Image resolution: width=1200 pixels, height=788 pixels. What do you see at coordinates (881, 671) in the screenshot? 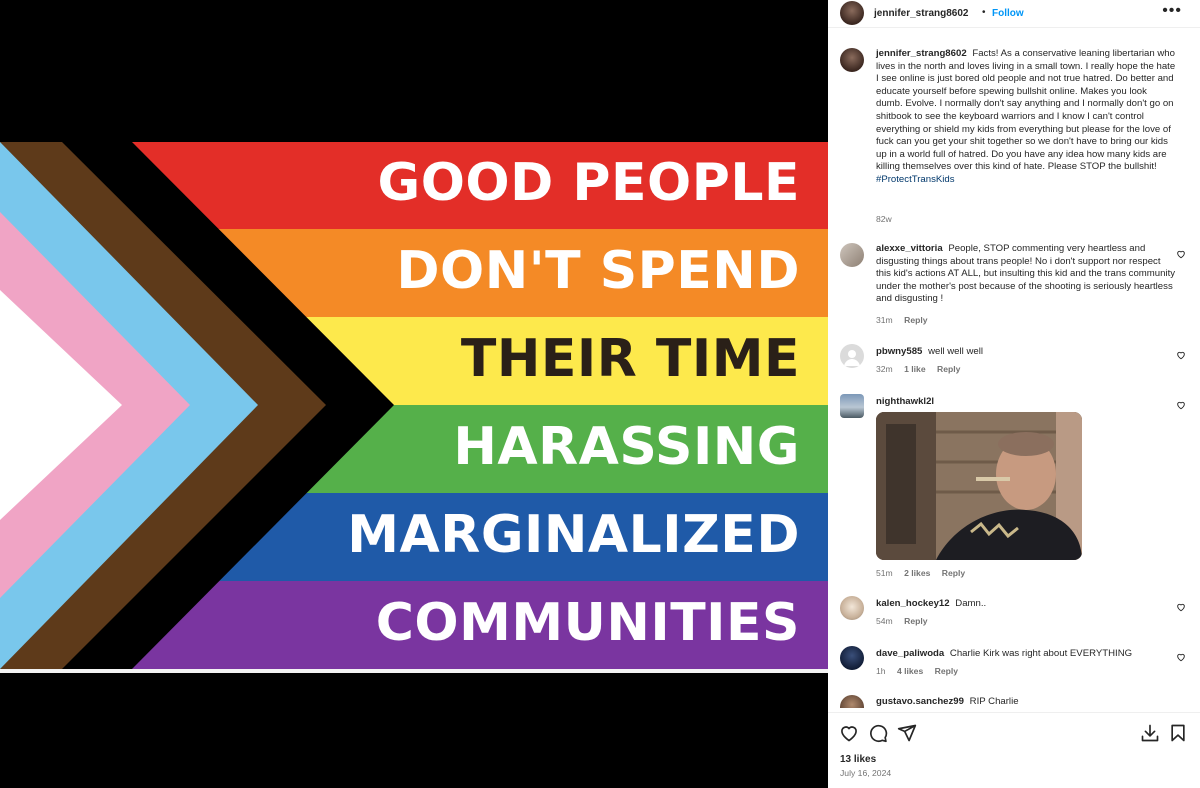
I see `timestamp: 1h` at bounding box center [881, 671].